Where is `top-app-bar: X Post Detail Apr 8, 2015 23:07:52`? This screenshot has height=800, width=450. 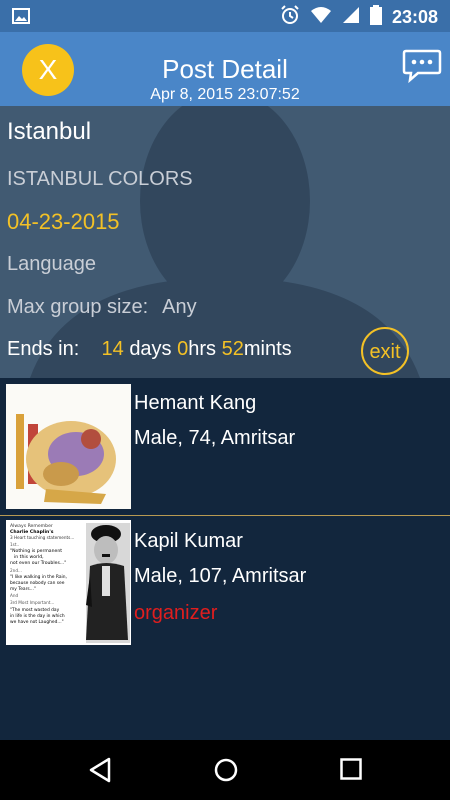
top-app-bar: X Post Detail Apr 8, 2015 23:07:52 is located at coordinates (225, 69).